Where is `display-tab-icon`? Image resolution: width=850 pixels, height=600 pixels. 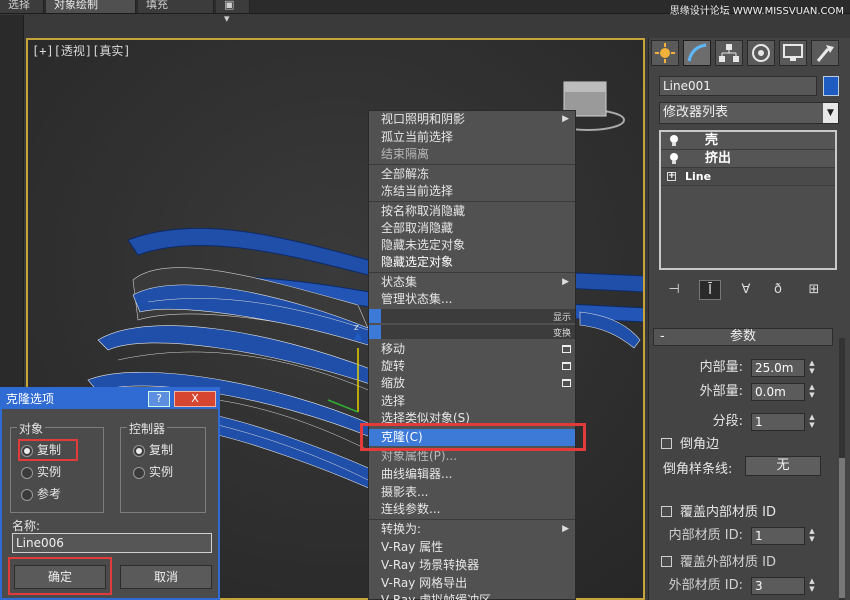
display-tab-icon is located at coordinates (793, 53).